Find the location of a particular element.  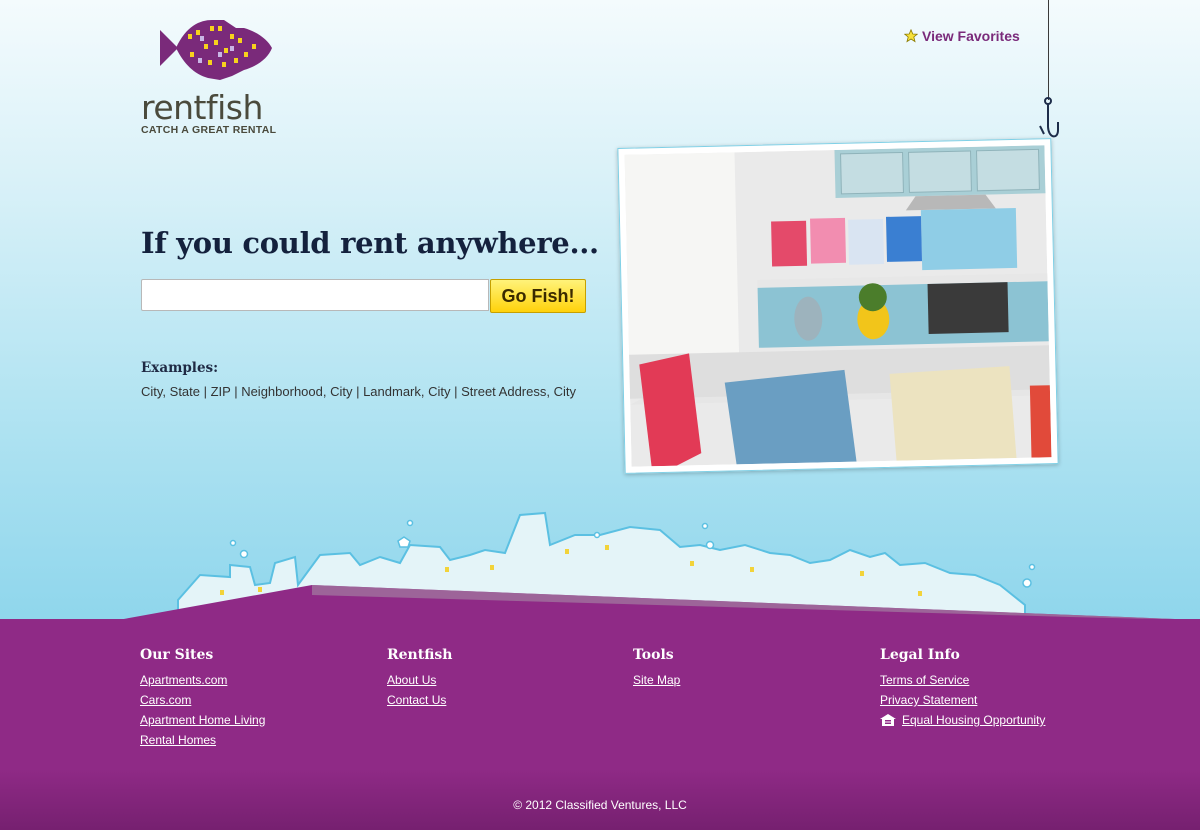

footer-link-cars: Cars.com is located at coordinates (202, 700).